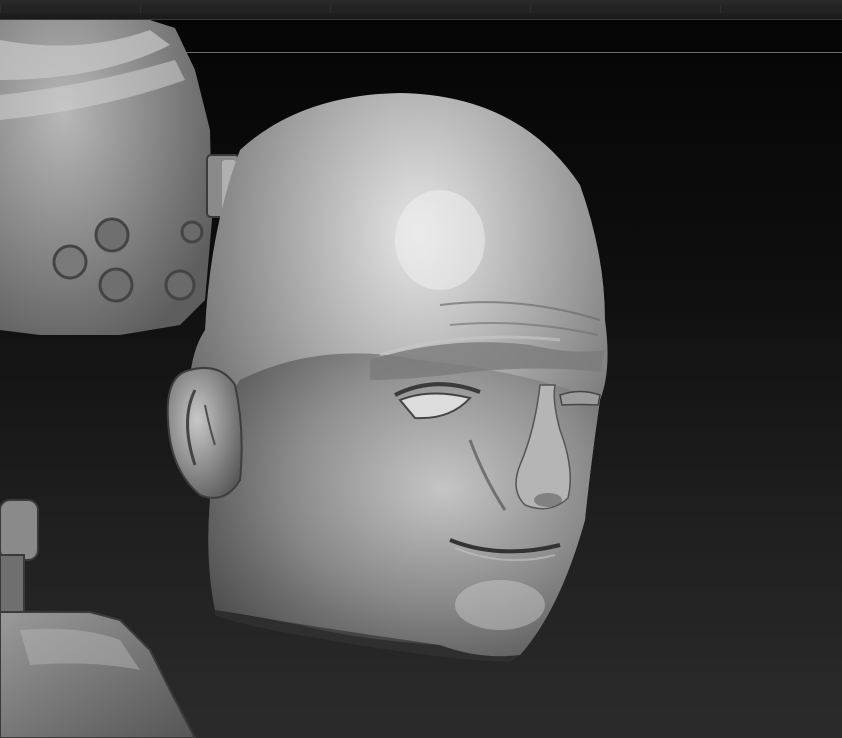 This screenshot has width=842, height=738. I want to click on shoulder-armor-fragment, so click(98, 674).